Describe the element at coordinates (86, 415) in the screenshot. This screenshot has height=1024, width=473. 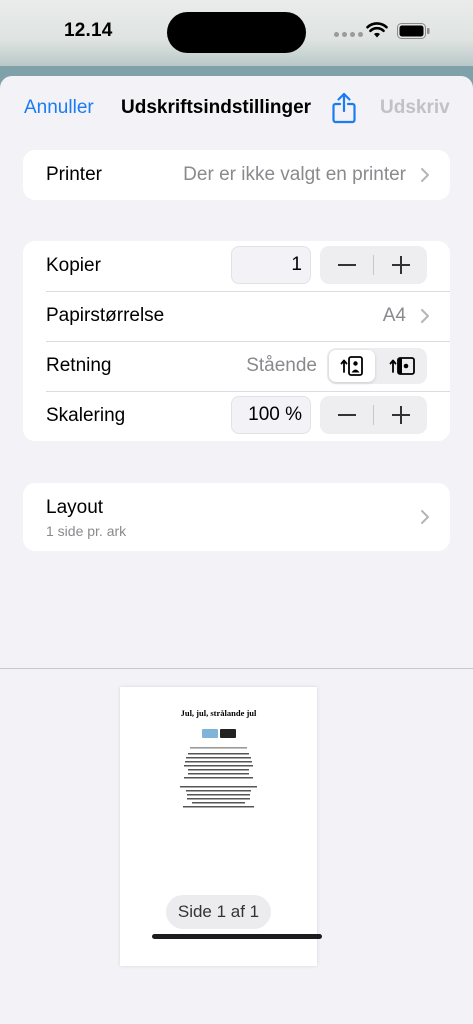
I see `scaling-label: Skalering` at that location.